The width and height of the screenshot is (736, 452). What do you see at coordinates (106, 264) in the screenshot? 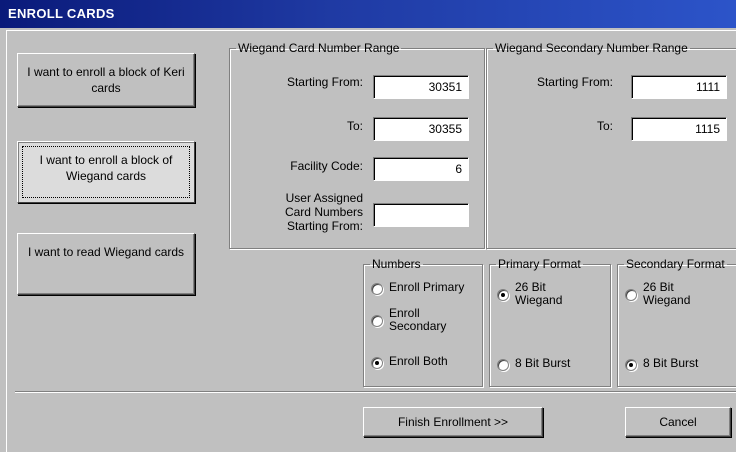
I see `read-wiegand-button: I want to read Wiegand cards` at bounding box center [106, 264].